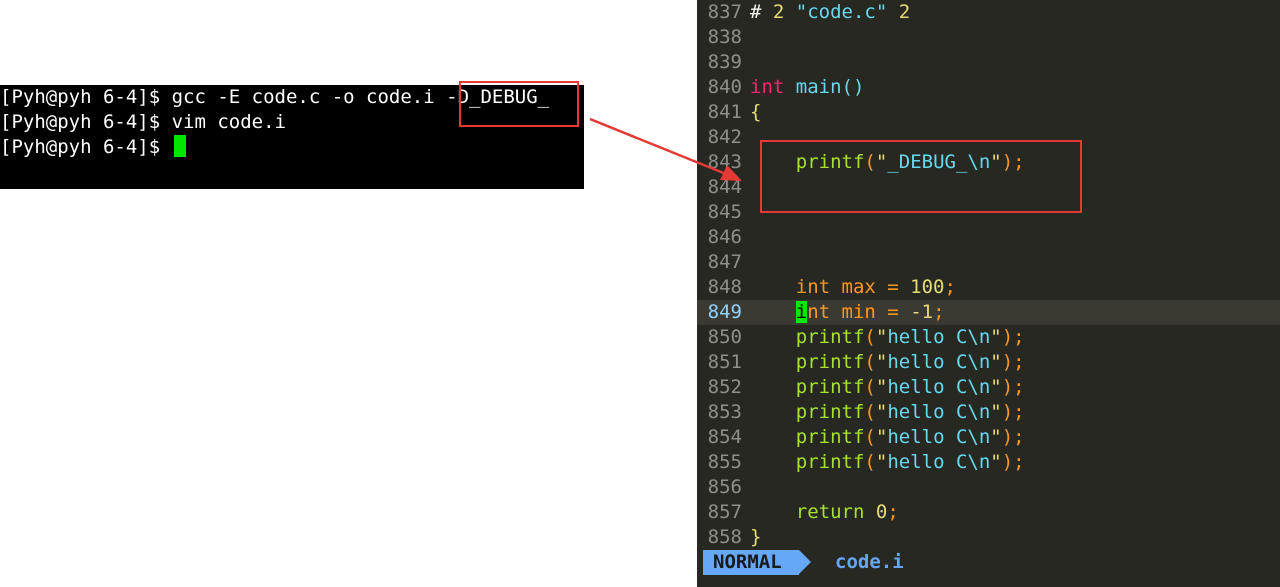 Image resolution: width=1280 pixels, height=587 pixels. I want to click on vim-statusline: NORMAL code.i, so click(988, 562).